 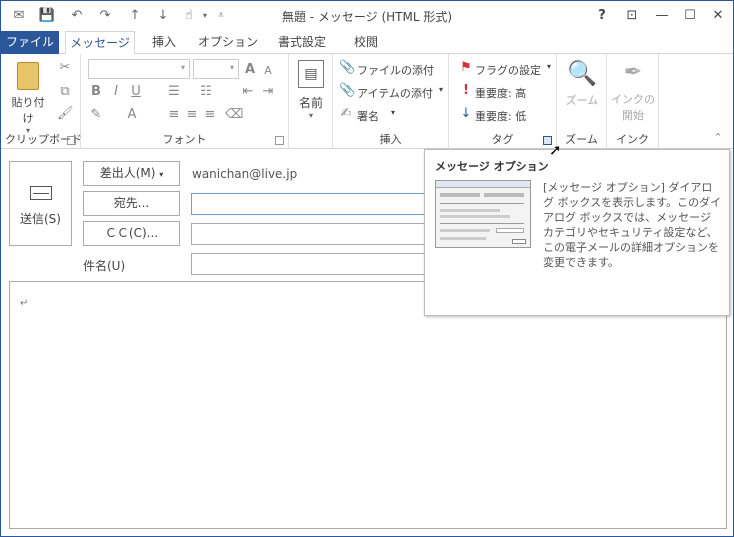 I want to click on group-names: ▤ 名前 ▾, so click(x=311, y=101).